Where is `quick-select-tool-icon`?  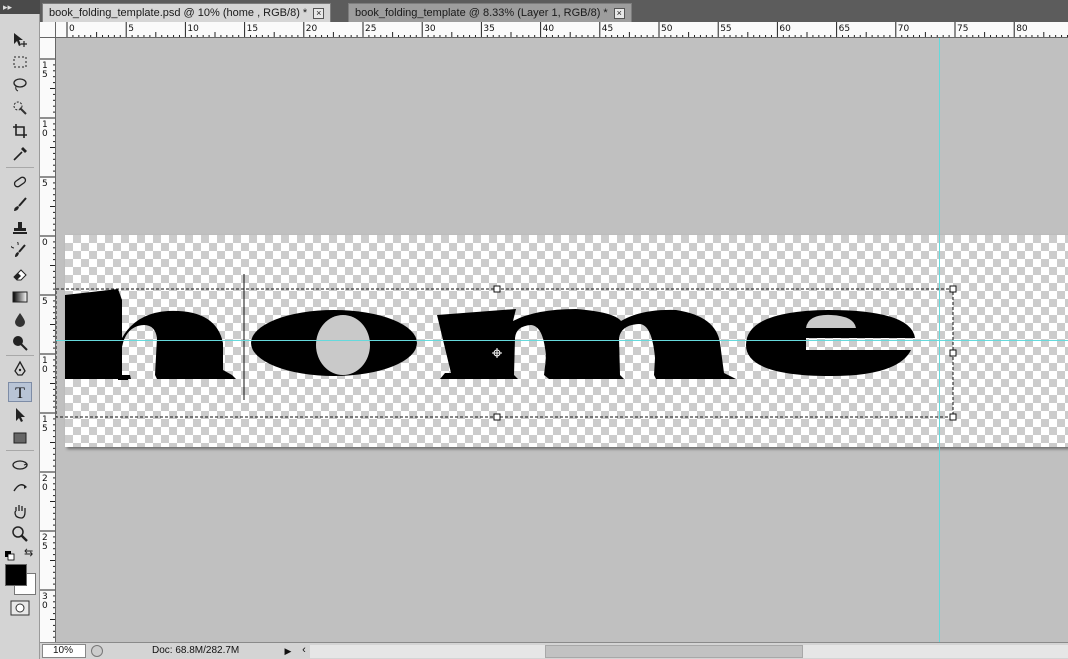 quick-select-tool-icon is located at coordinates (20, 108).